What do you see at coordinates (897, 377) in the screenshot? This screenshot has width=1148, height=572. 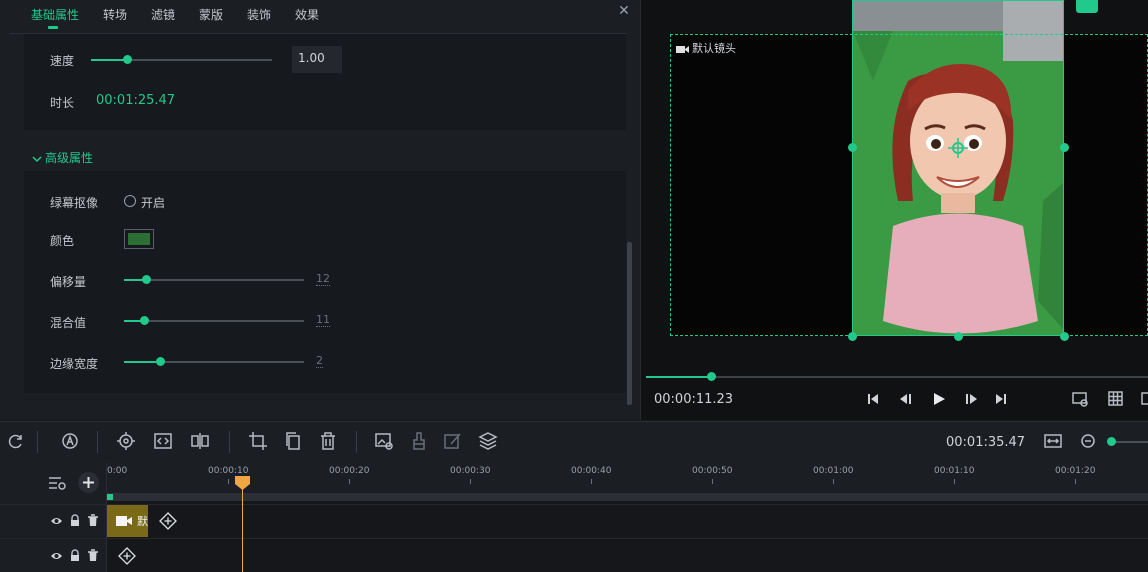 I see `playback-progress-track` at bounding box center [897, 377].